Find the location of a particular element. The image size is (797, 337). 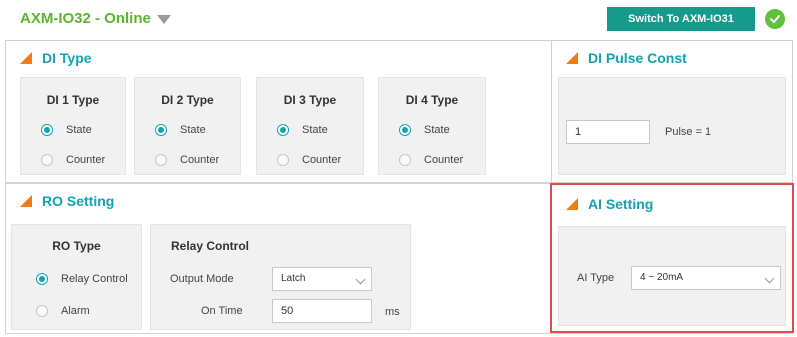

di-2-state-radio: State is located at coordinates (180, 130).